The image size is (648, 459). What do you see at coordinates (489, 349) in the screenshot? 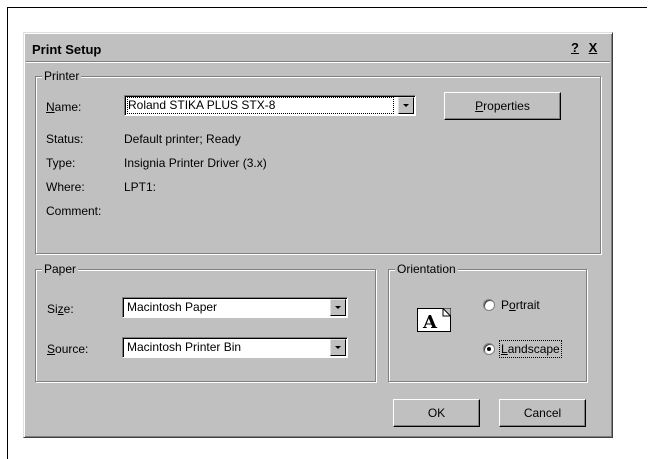
I see `landscape-radio` at bounding box center [489, 349].